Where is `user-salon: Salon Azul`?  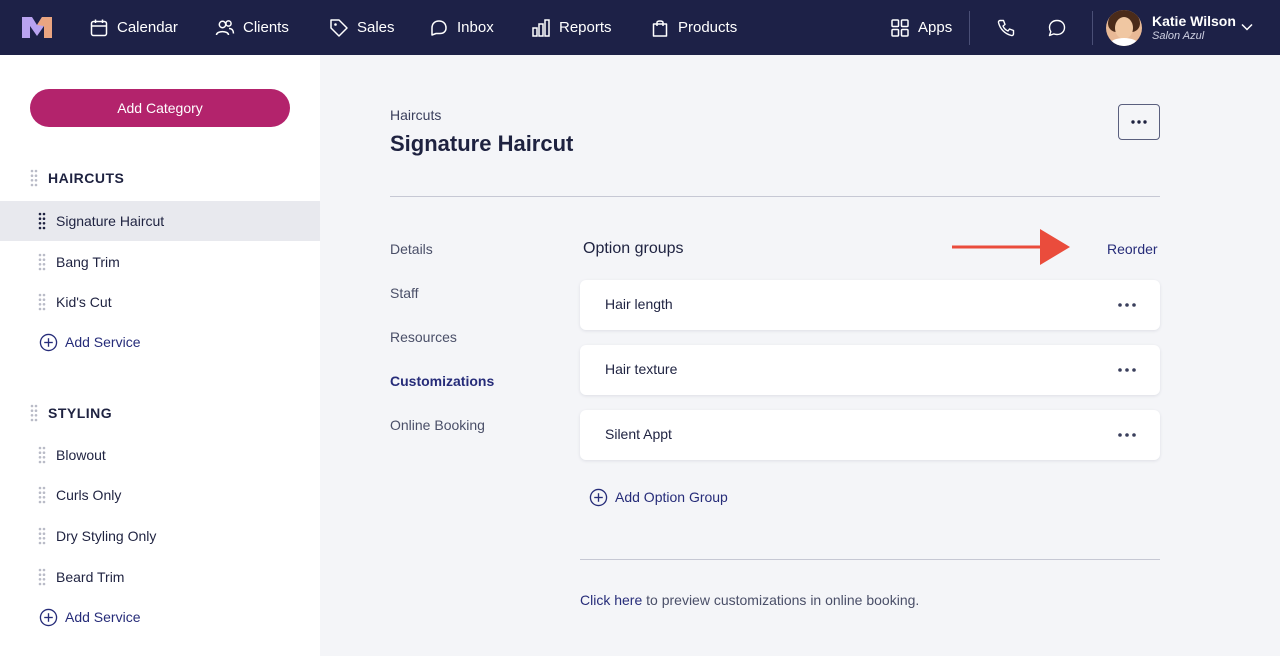
user-salon: Salon Azul is located at coordinates (1178, 36).